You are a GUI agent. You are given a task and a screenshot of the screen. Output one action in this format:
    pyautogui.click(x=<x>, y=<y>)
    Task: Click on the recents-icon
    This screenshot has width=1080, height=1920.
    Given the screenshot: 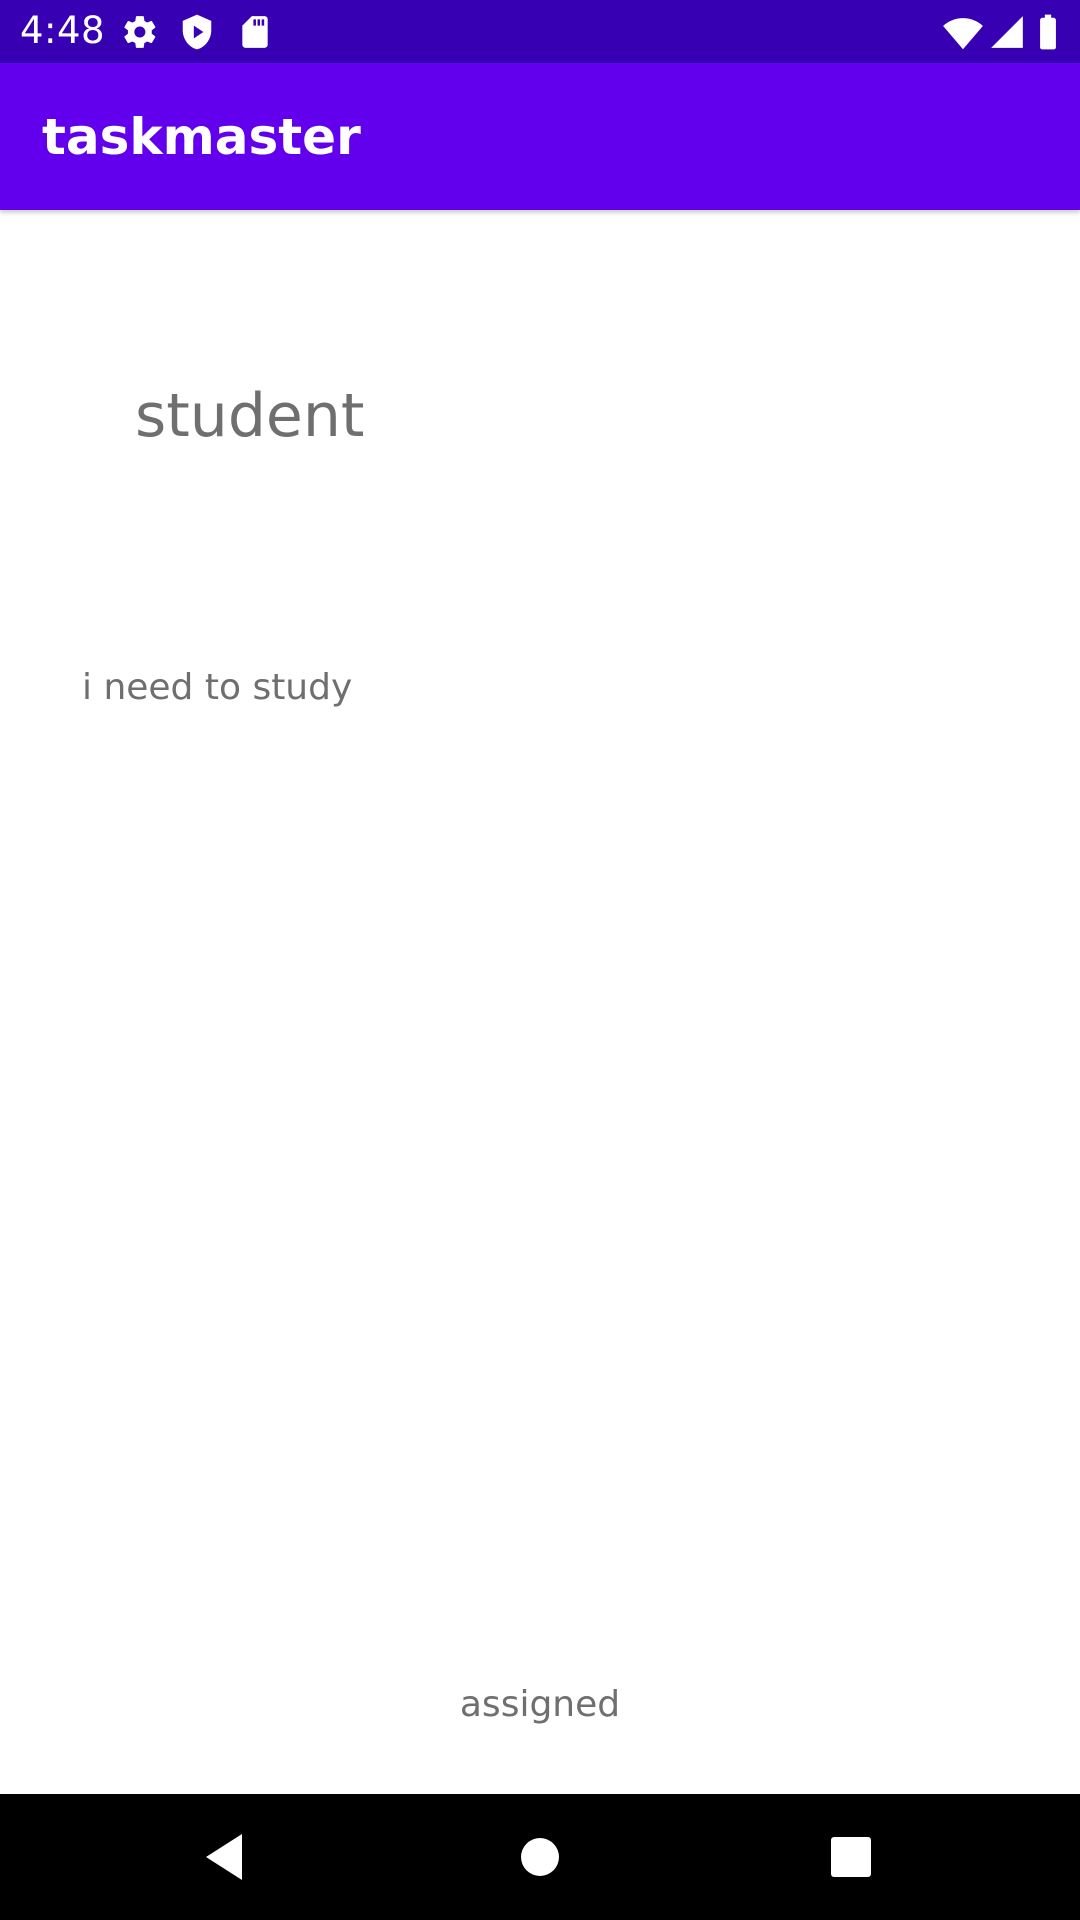 What is the action you would take?
    pyautogui.click(x=851, y=1857)
    